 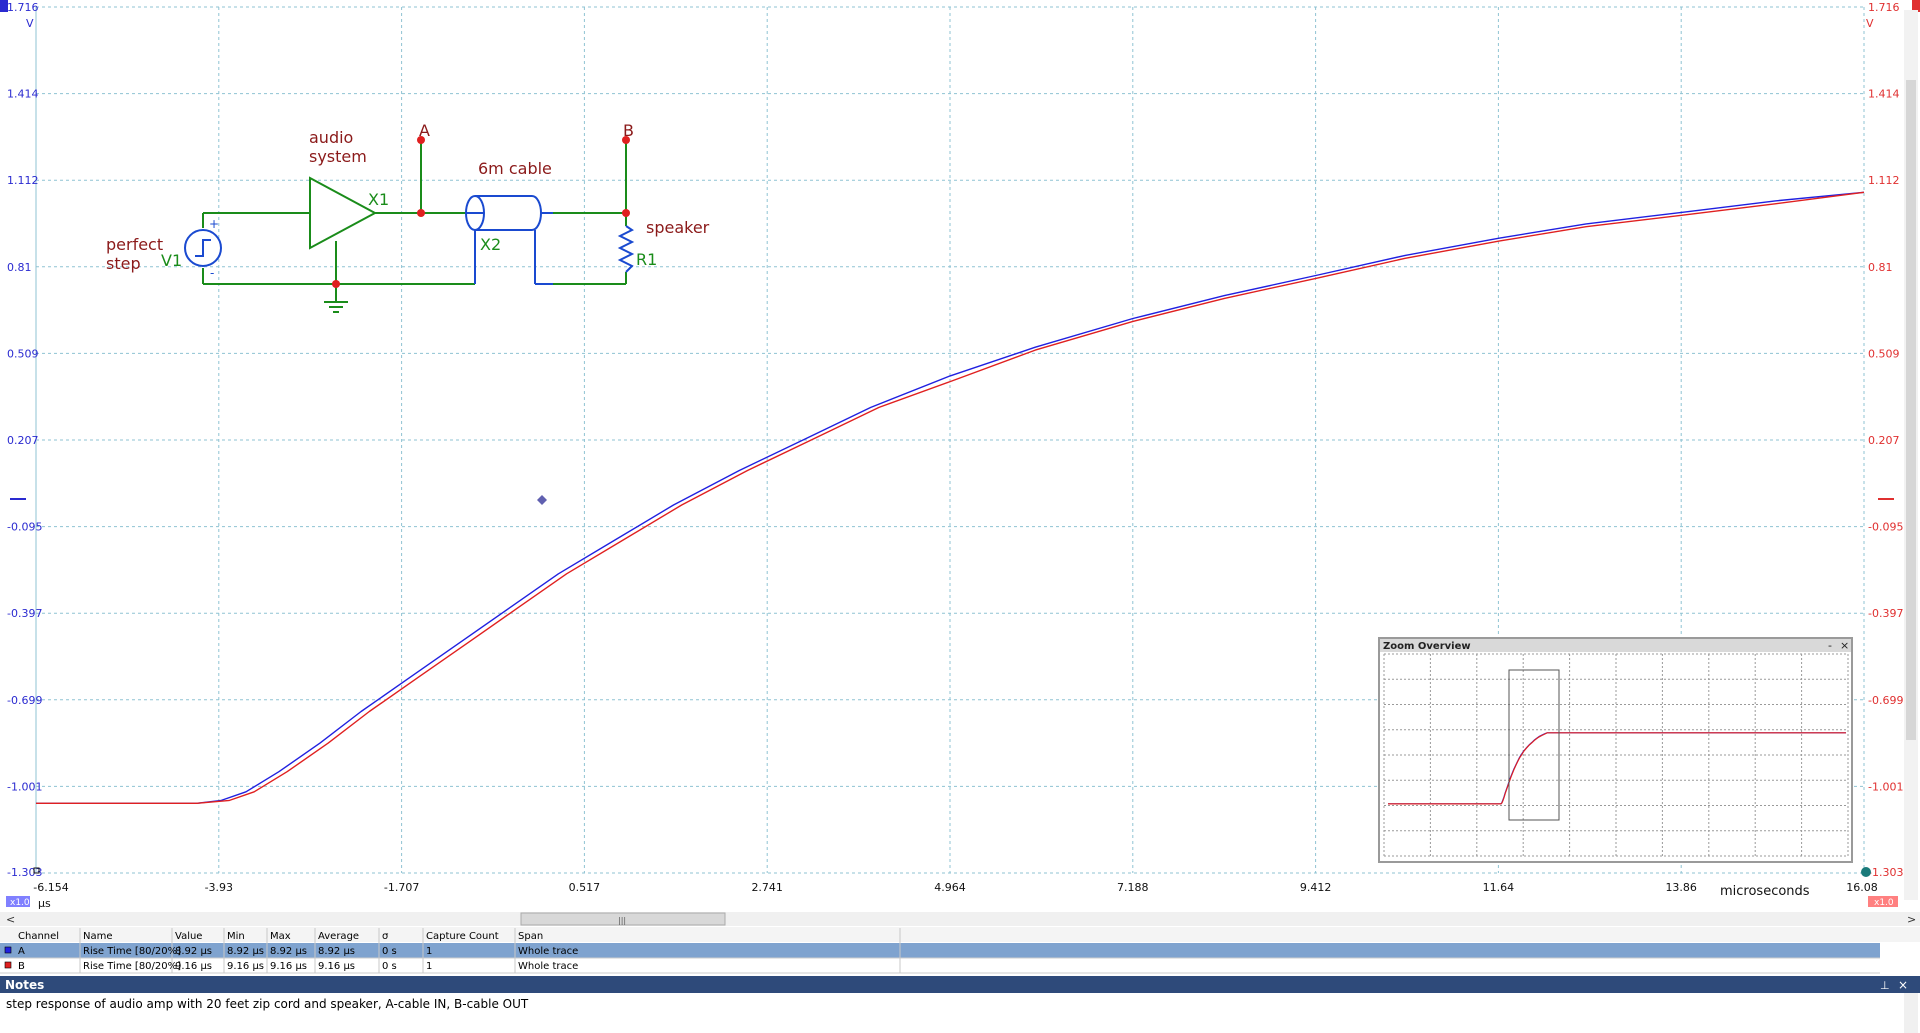 I want to click on v1-label: V1, so click(x=171, y=260).